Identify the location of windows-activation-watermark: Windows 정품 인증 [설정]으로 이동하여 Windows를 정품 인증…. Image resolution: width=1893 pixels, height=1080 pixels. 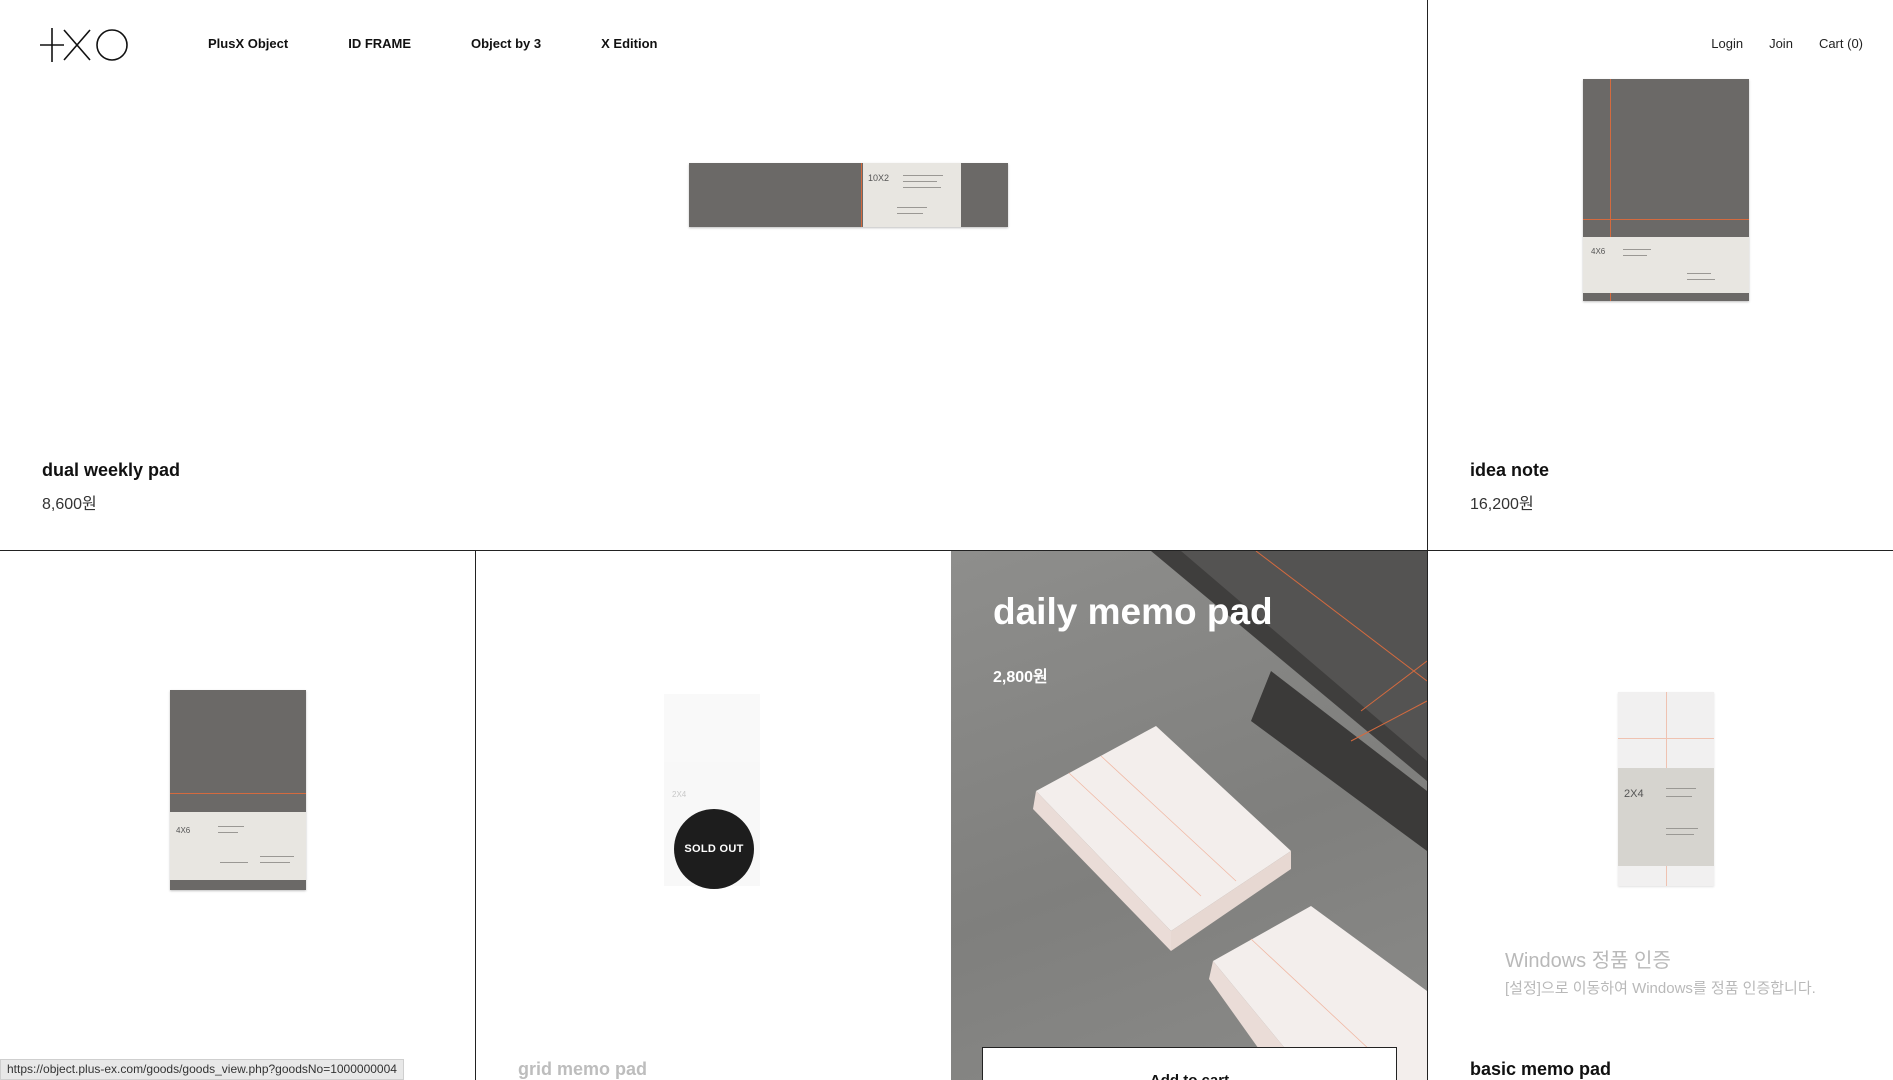
(1660, 971).